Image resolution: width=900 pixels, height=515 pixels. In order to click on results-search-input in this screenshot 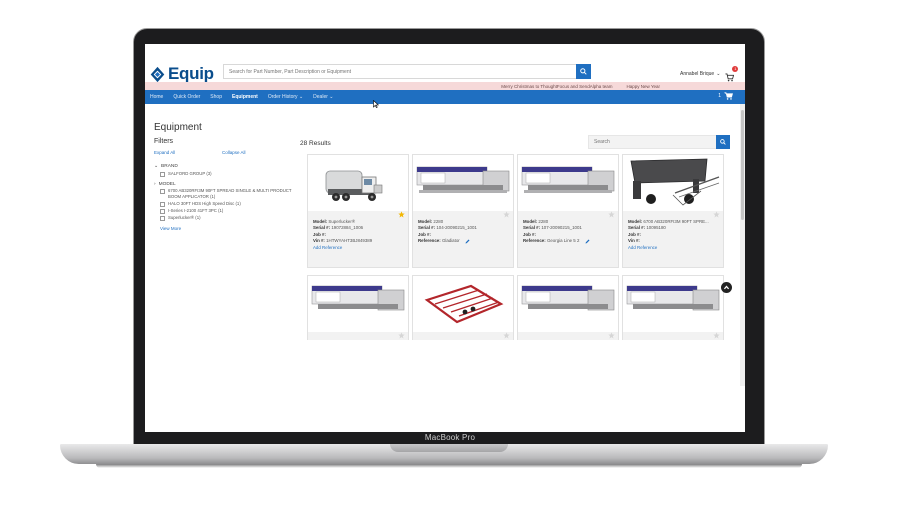, I will do `click(652, 142)`.